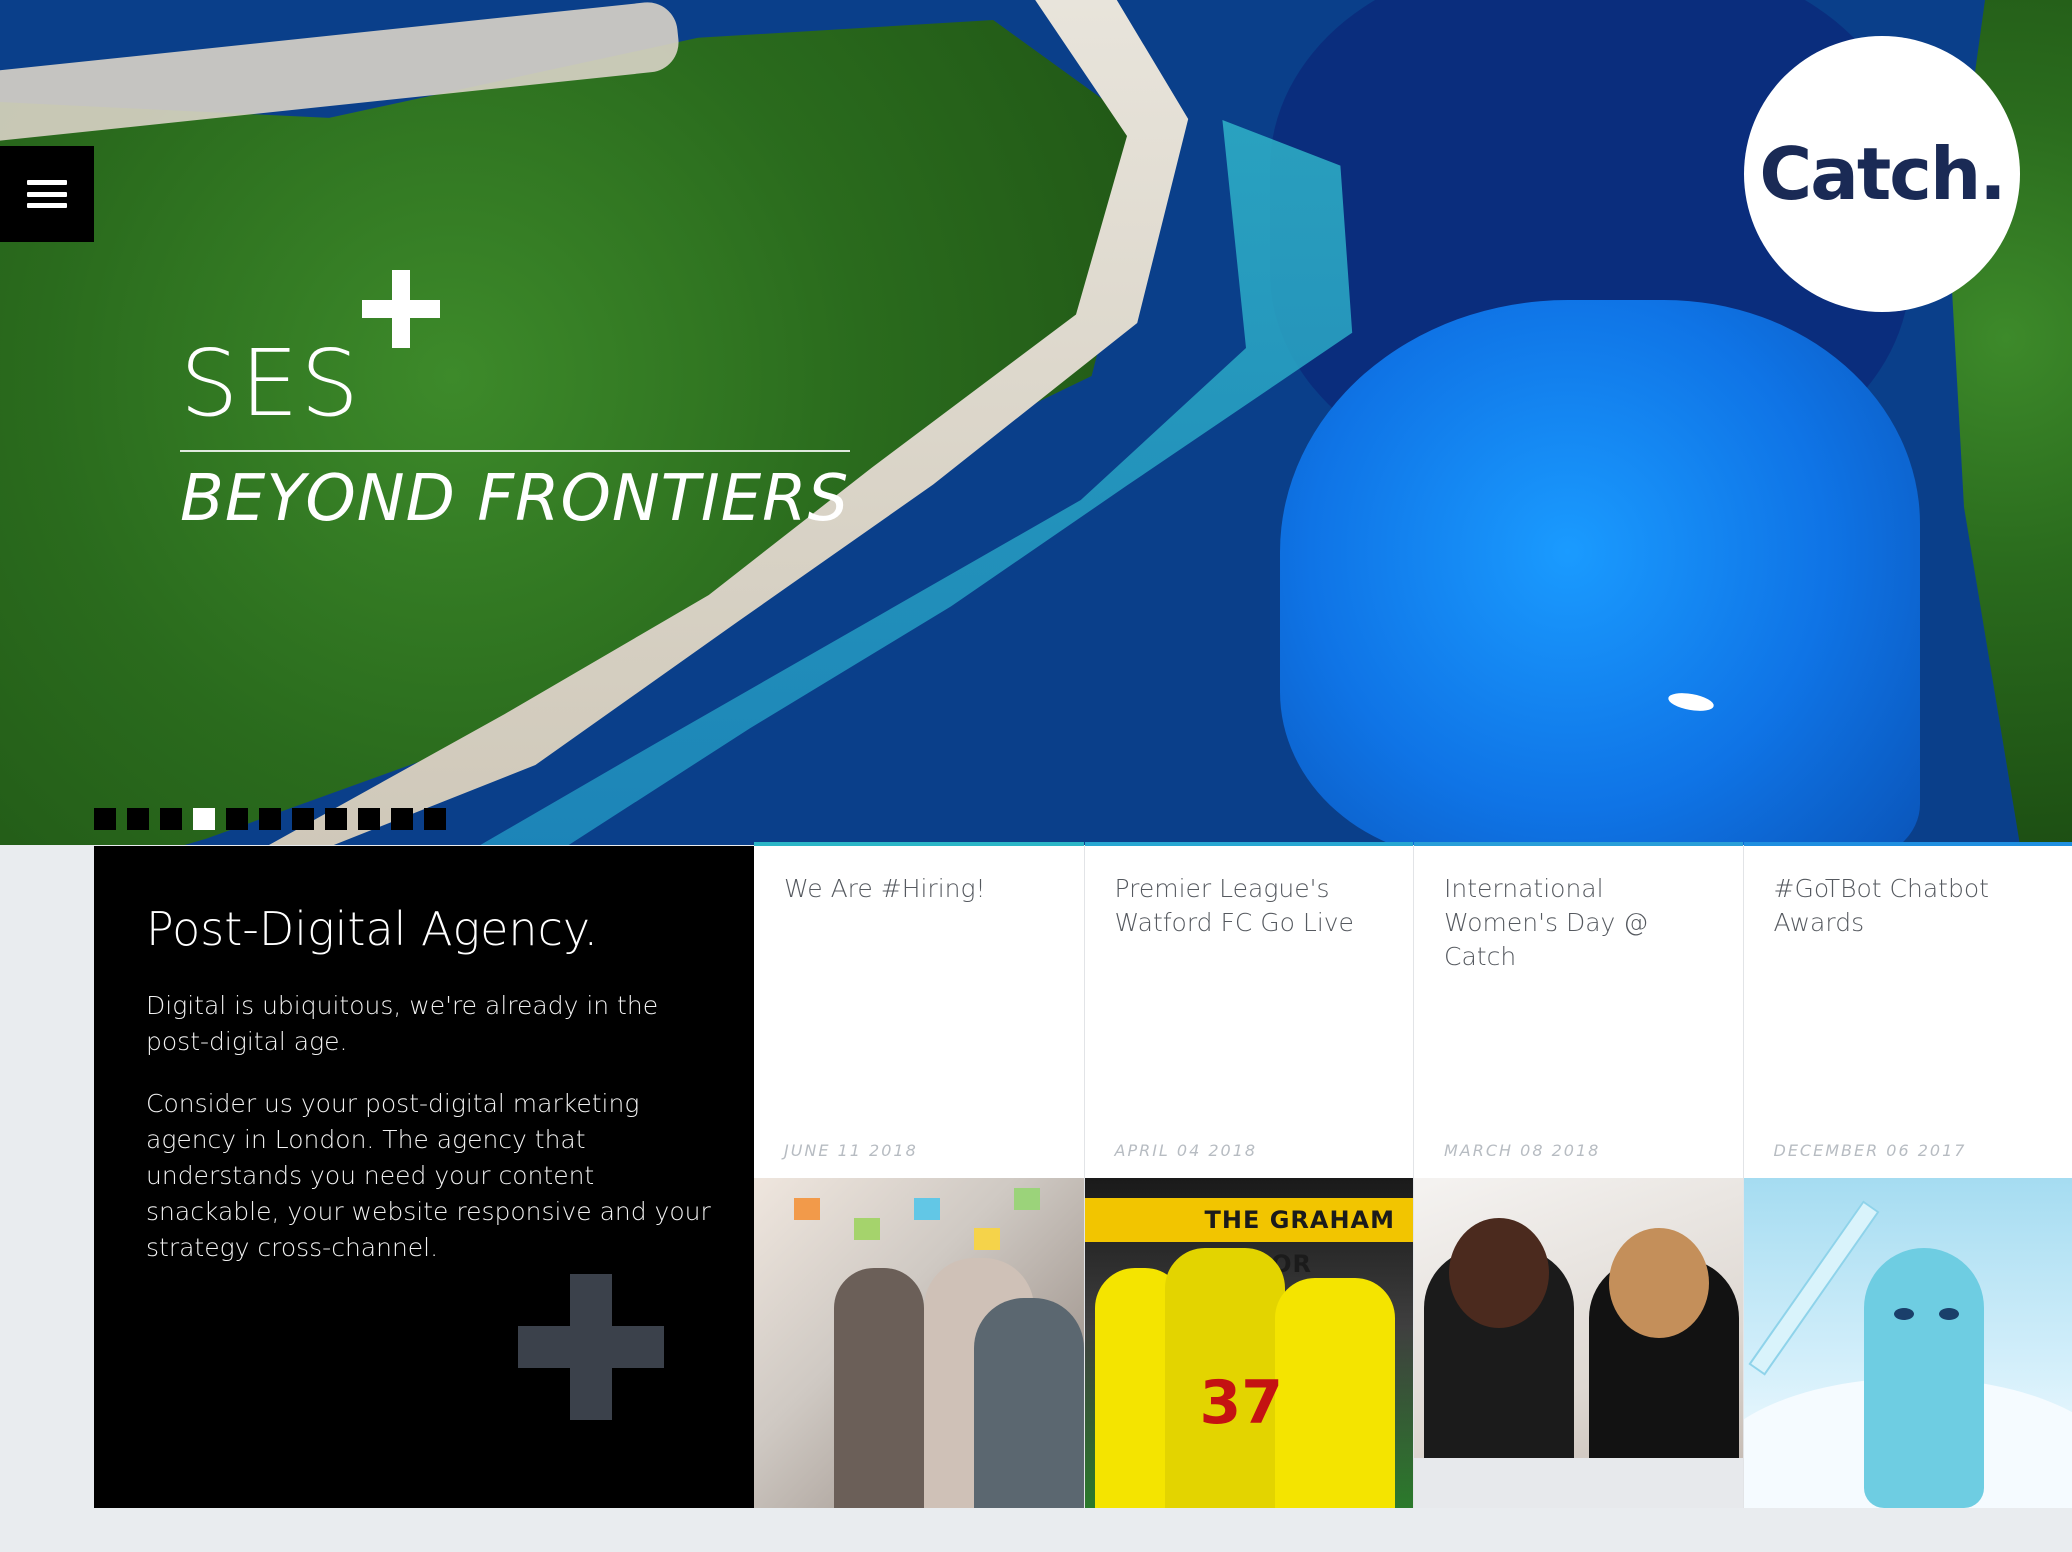 Image resolution: width=2072 pixels, height=1552 pixels. What do you see at coordinates (1870, 1150) in the screenshot?
I see `news-date: DECEMBER 06 2017` at bounding box center [1870, 1150].